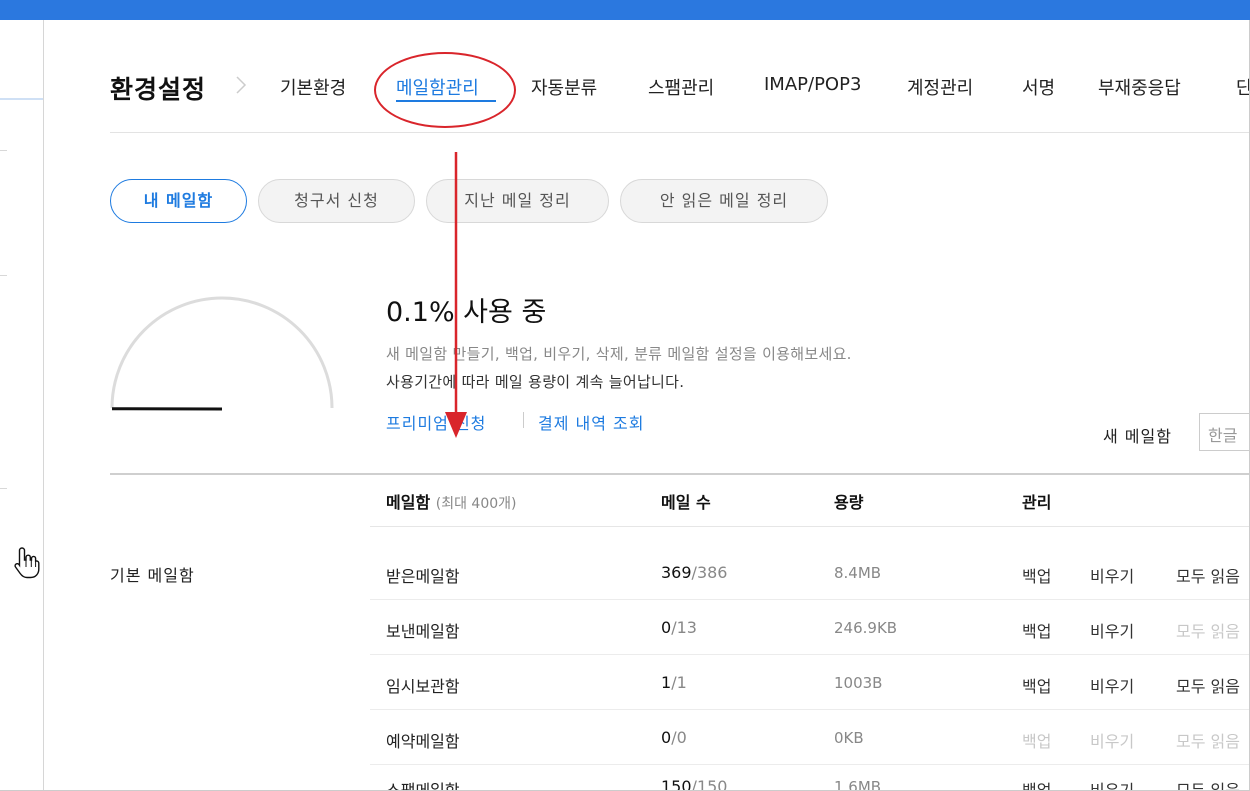  I want to click on total-count: /1, so click(679, 682).